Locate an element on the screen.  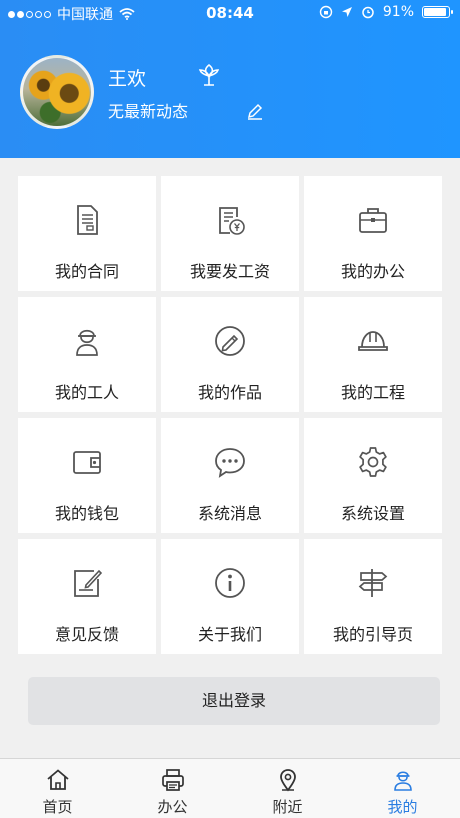
menu-item-label: 意见反馈 is located at coordinates (86, 634).